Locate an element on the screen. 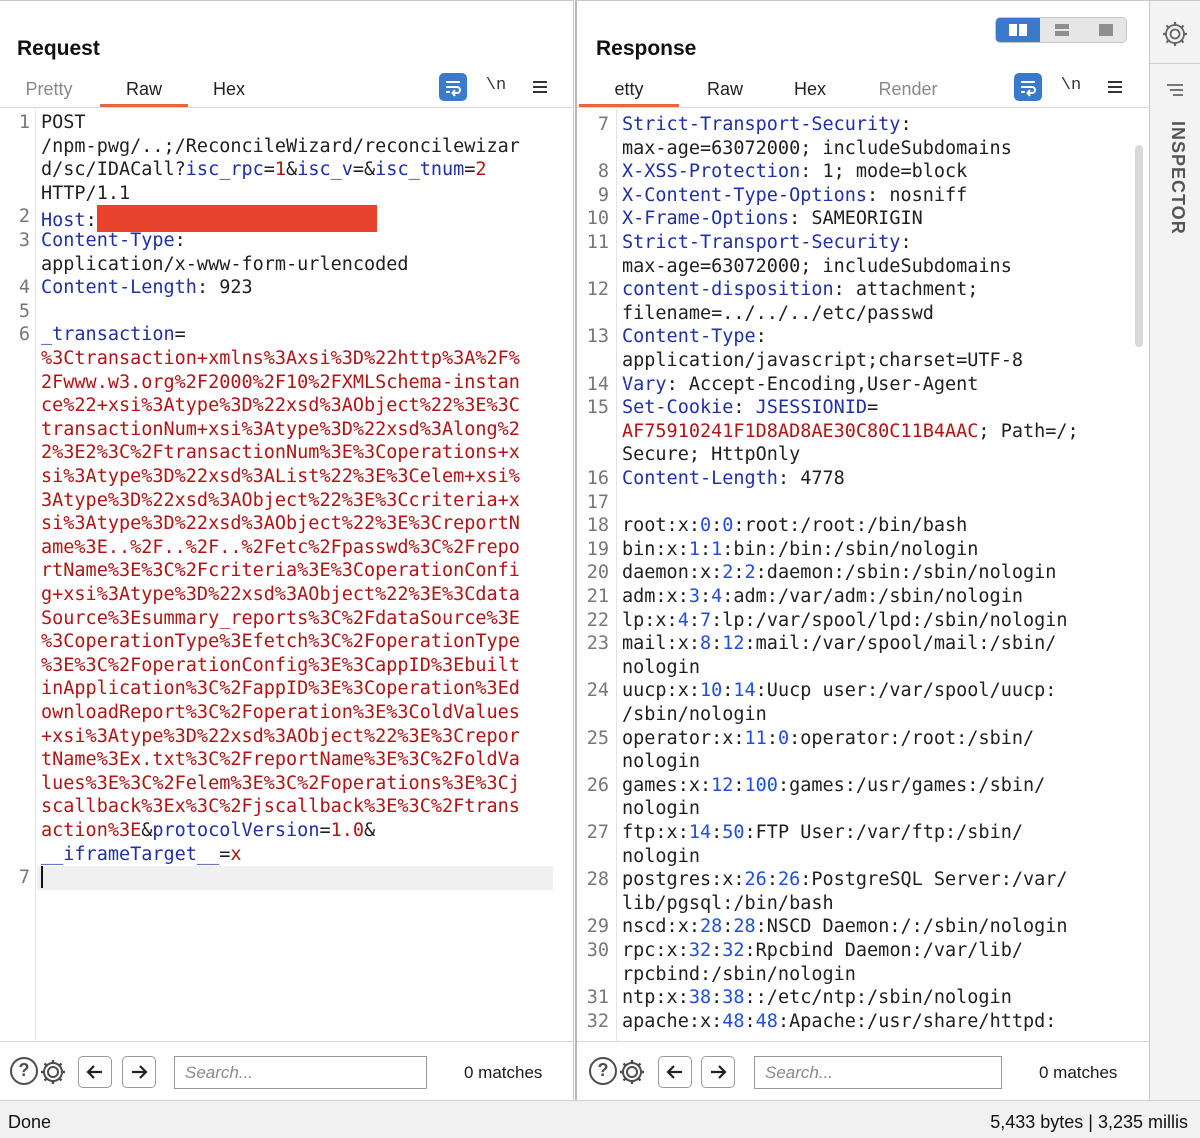 The image size is (1200, 1138). text-token: rpcbind:/sbin/nologin is located at coordinates (739, 974).